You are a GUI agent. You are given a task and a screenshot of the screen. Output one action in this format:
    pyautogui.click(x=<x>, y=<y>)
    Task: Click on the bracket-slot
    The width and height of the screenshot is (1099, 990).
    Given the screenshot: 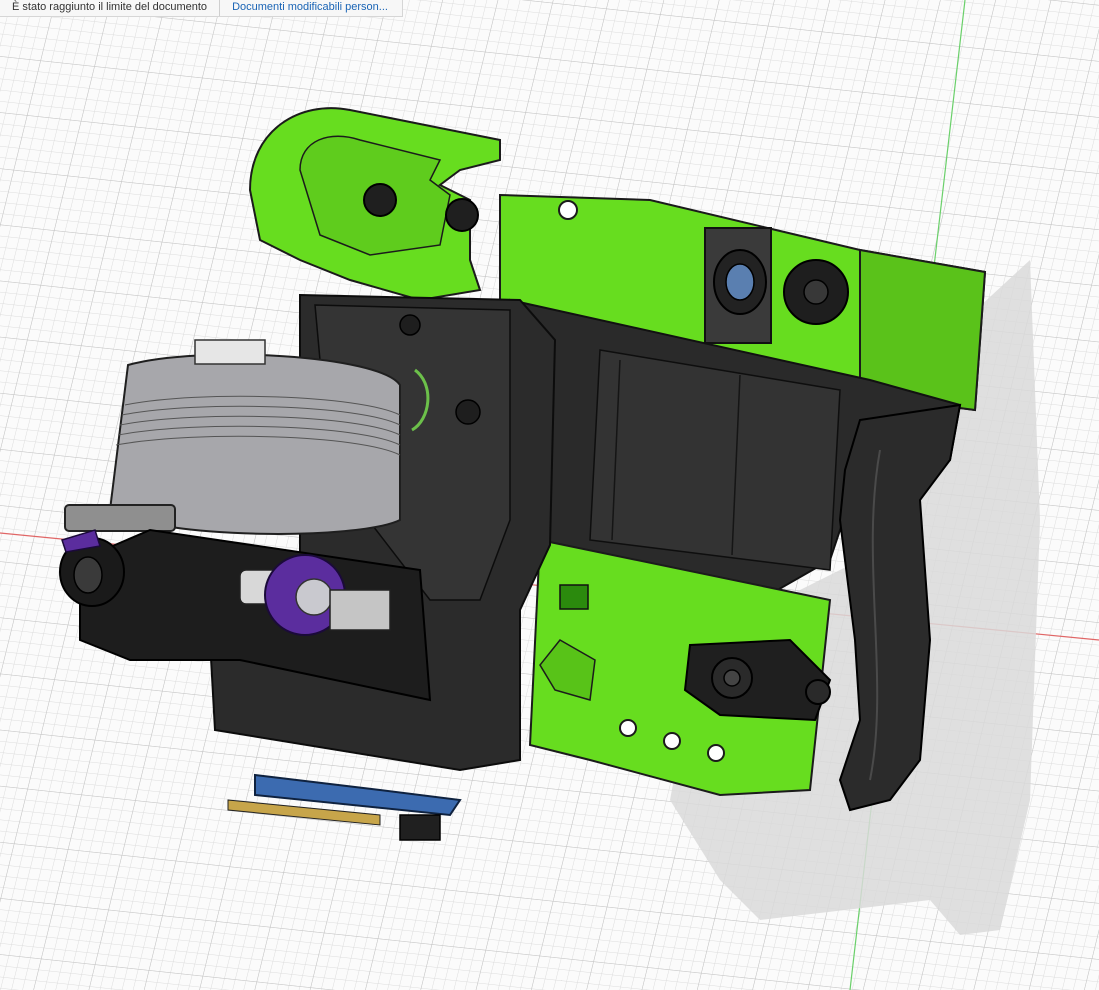 What is the action you would take?
    pyautogui.click(x=574, y=597)
    